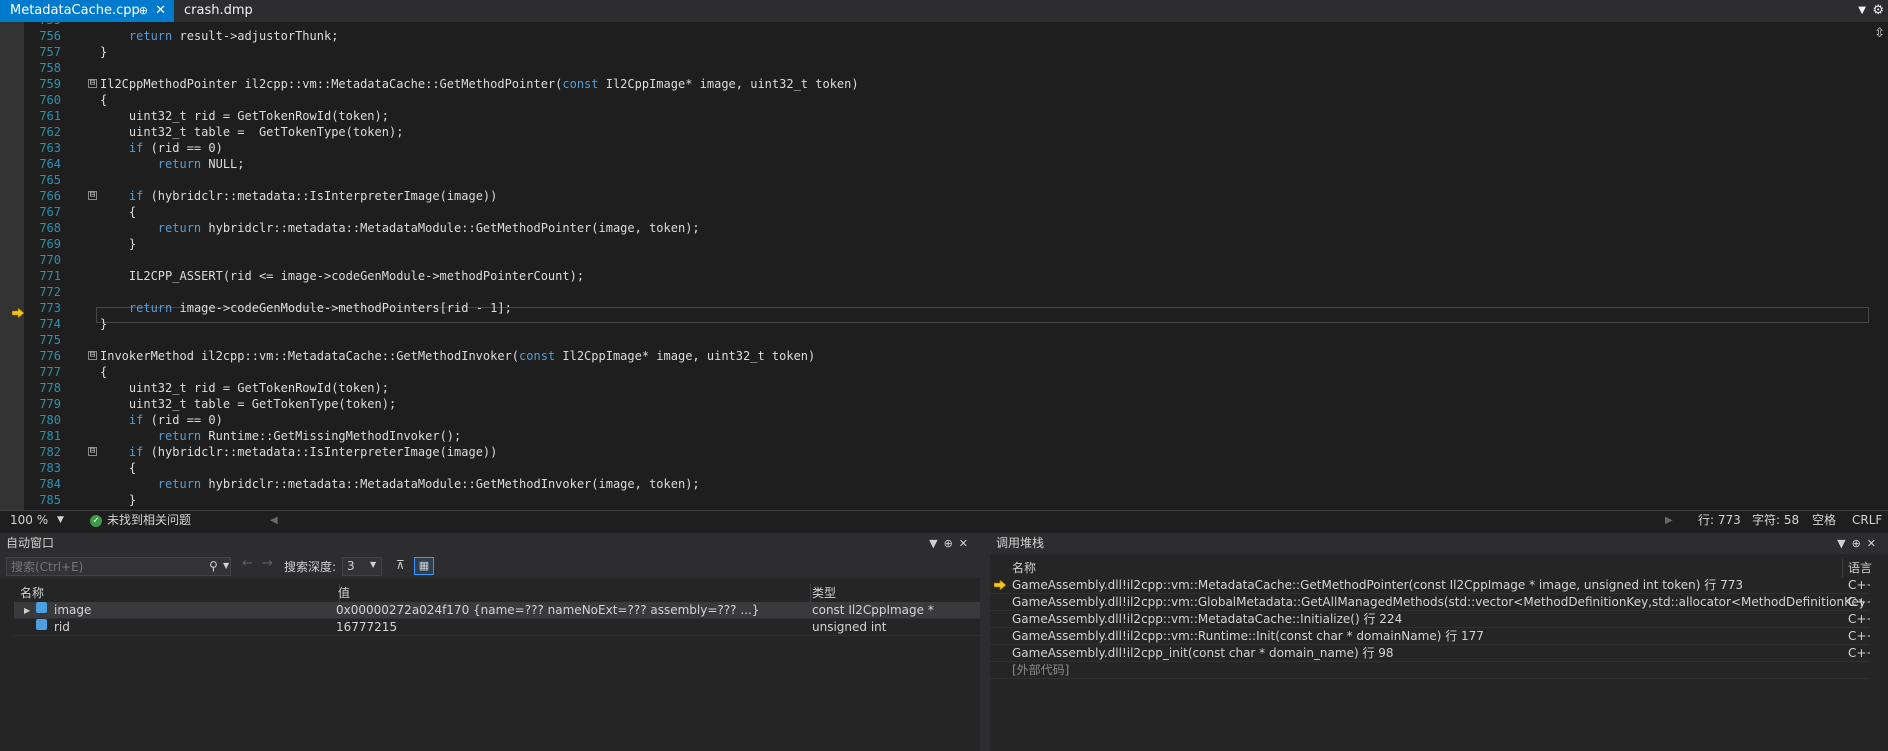  I want to click on tab-crash-dmp: crash.dmp, so click(229, 11).